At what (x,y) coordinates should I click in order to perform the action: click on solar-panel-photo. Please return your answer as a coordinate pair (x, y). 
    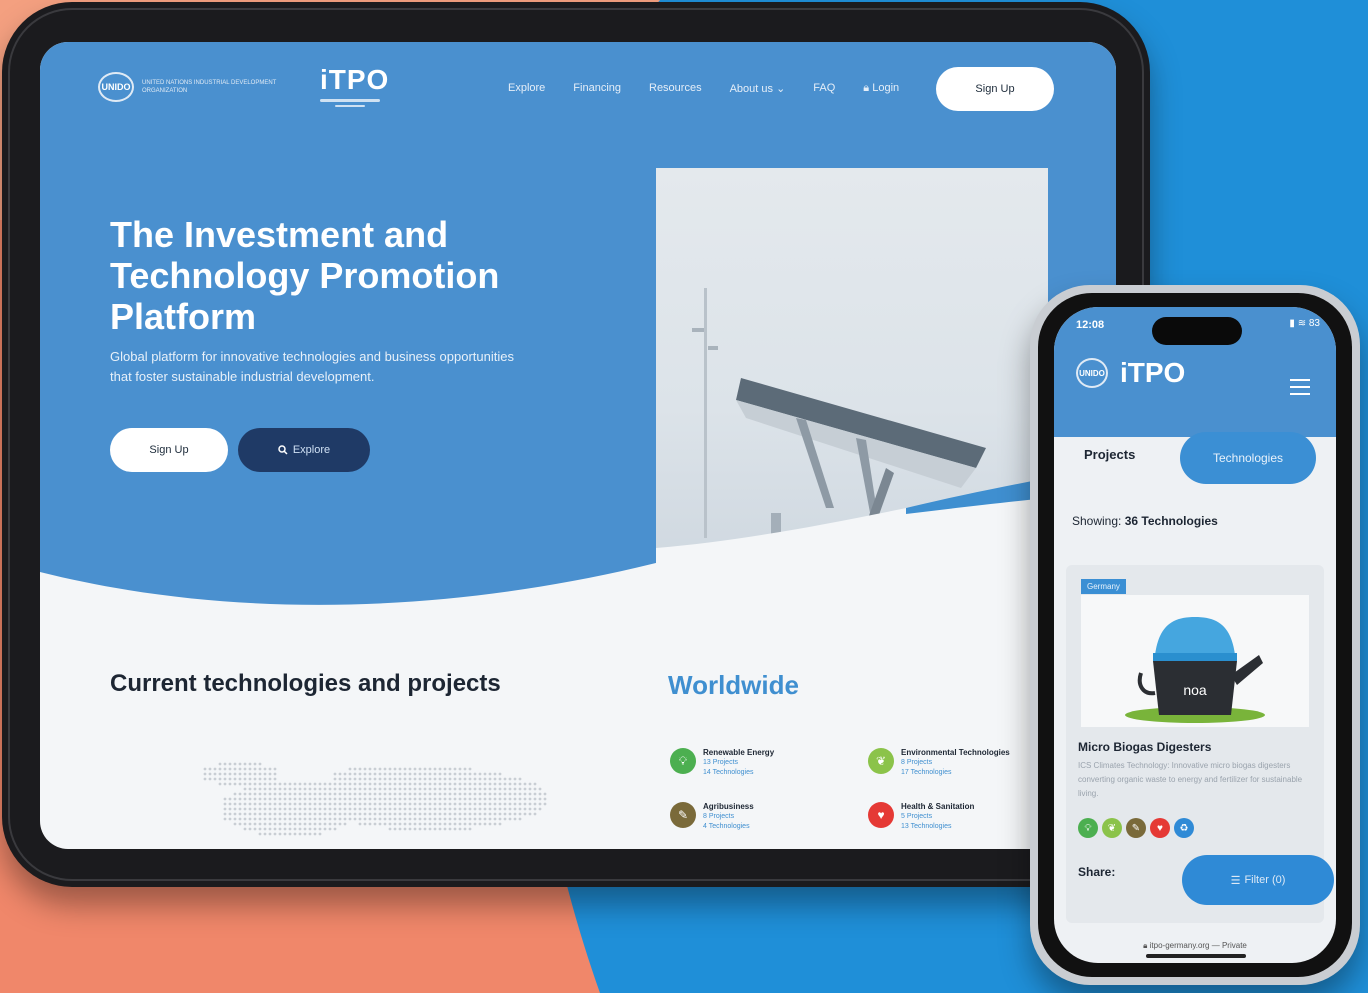
    Looking at the image, I should click on (852, 368).